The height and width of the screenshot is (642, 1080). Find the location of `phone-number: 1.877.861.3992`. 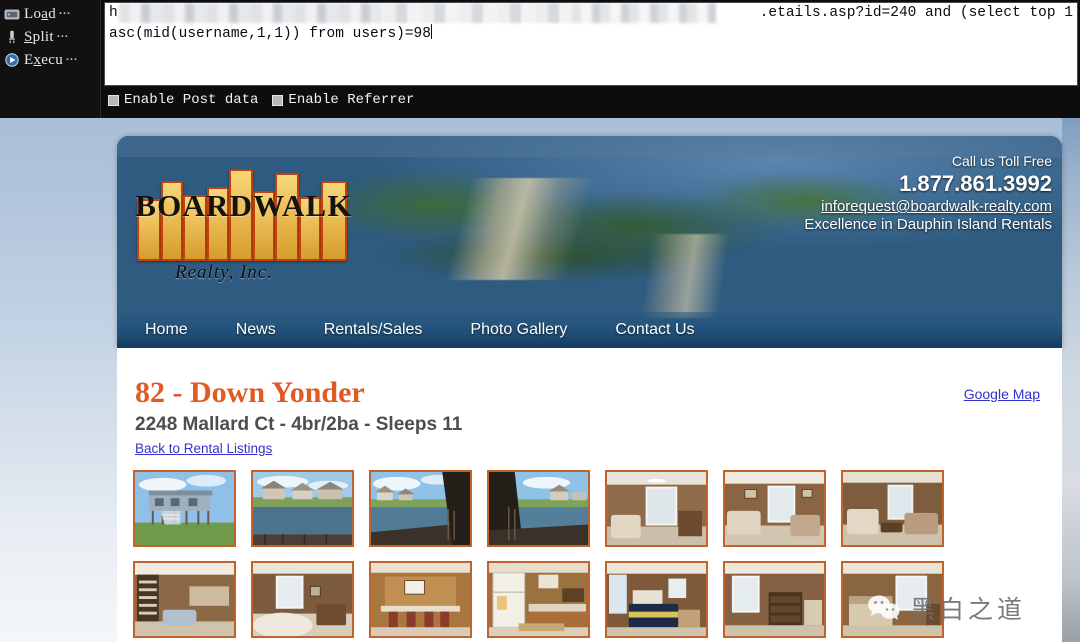

phone-number: 1.877.861.3992 is located at coordinates (975, 183).